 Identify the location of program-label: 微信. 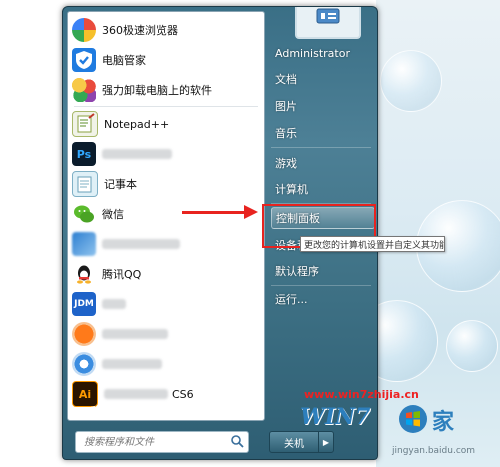
(113, 214).